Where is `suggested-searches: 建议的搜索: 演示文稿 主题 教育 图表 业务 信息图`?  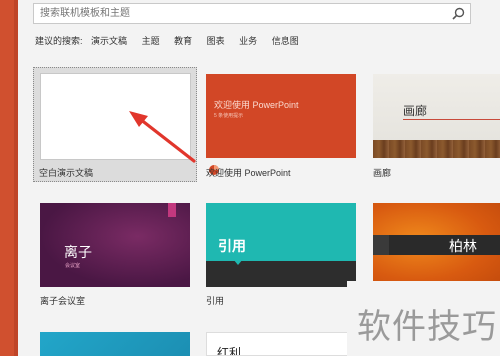
suggested-searches: 建议的搜索: 演示文稿 主题 教育 图表 业务 信息图 is located at coordinates (173, 40).